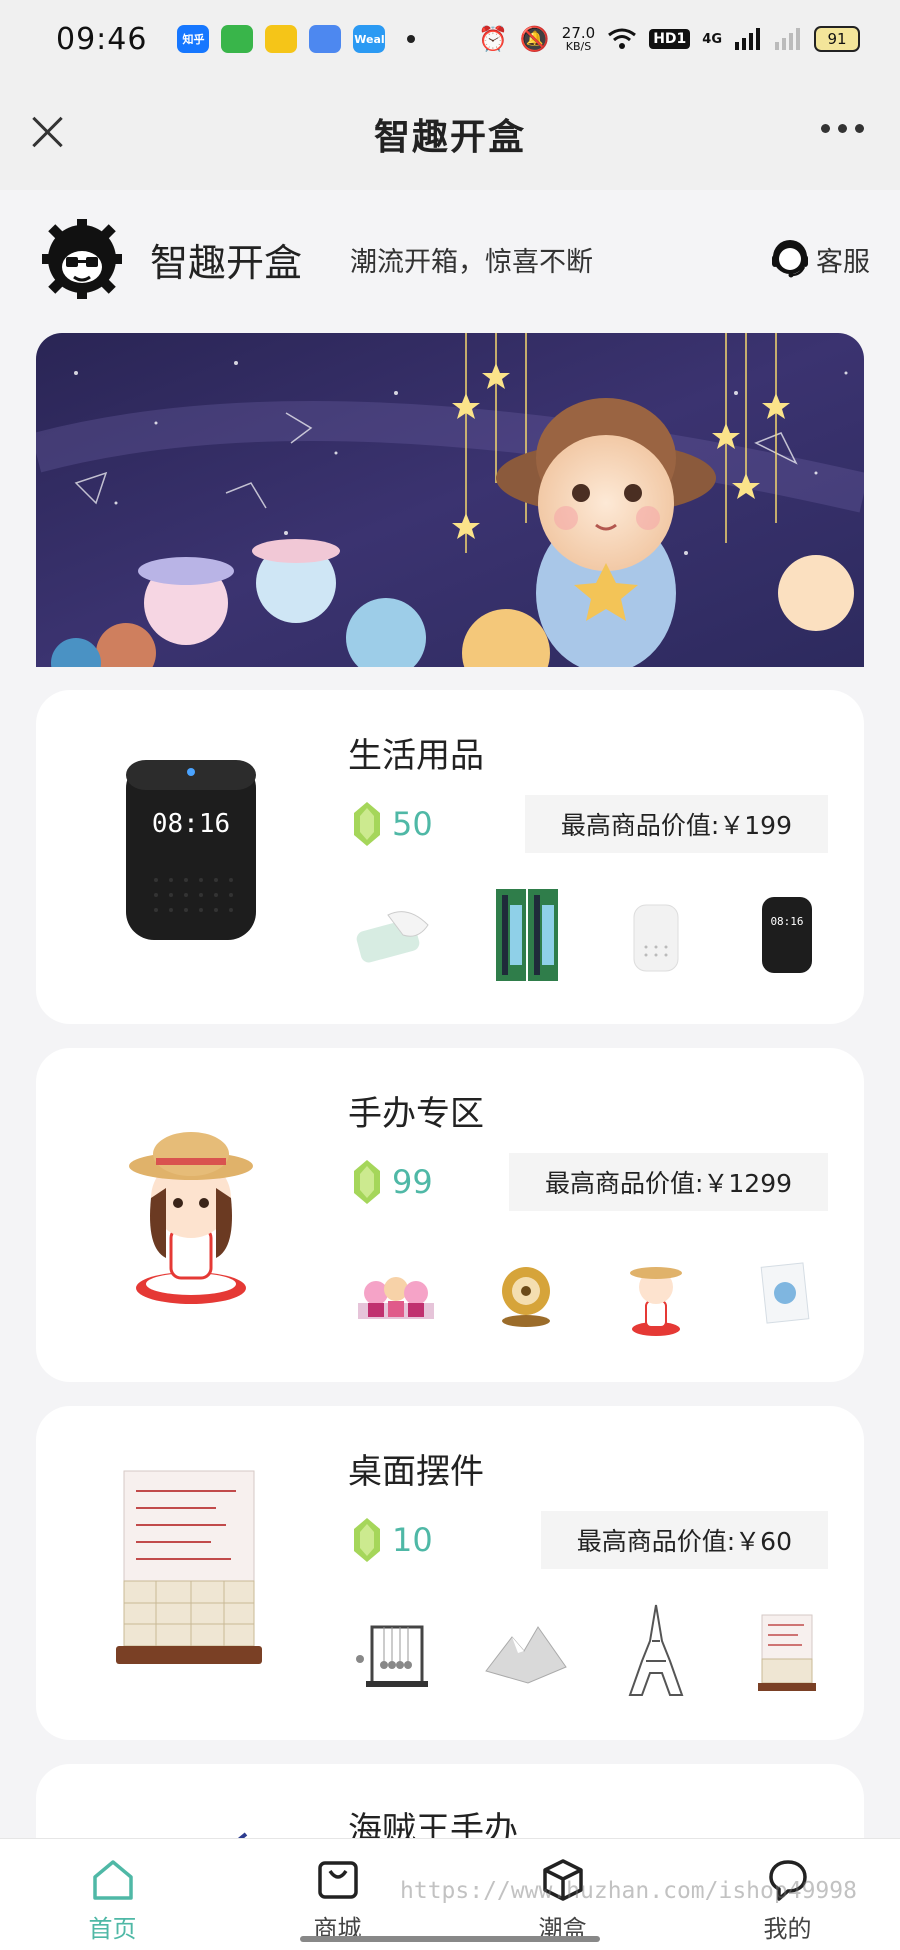  I want to click on category-title: 手办专区, so click(416, 1114).